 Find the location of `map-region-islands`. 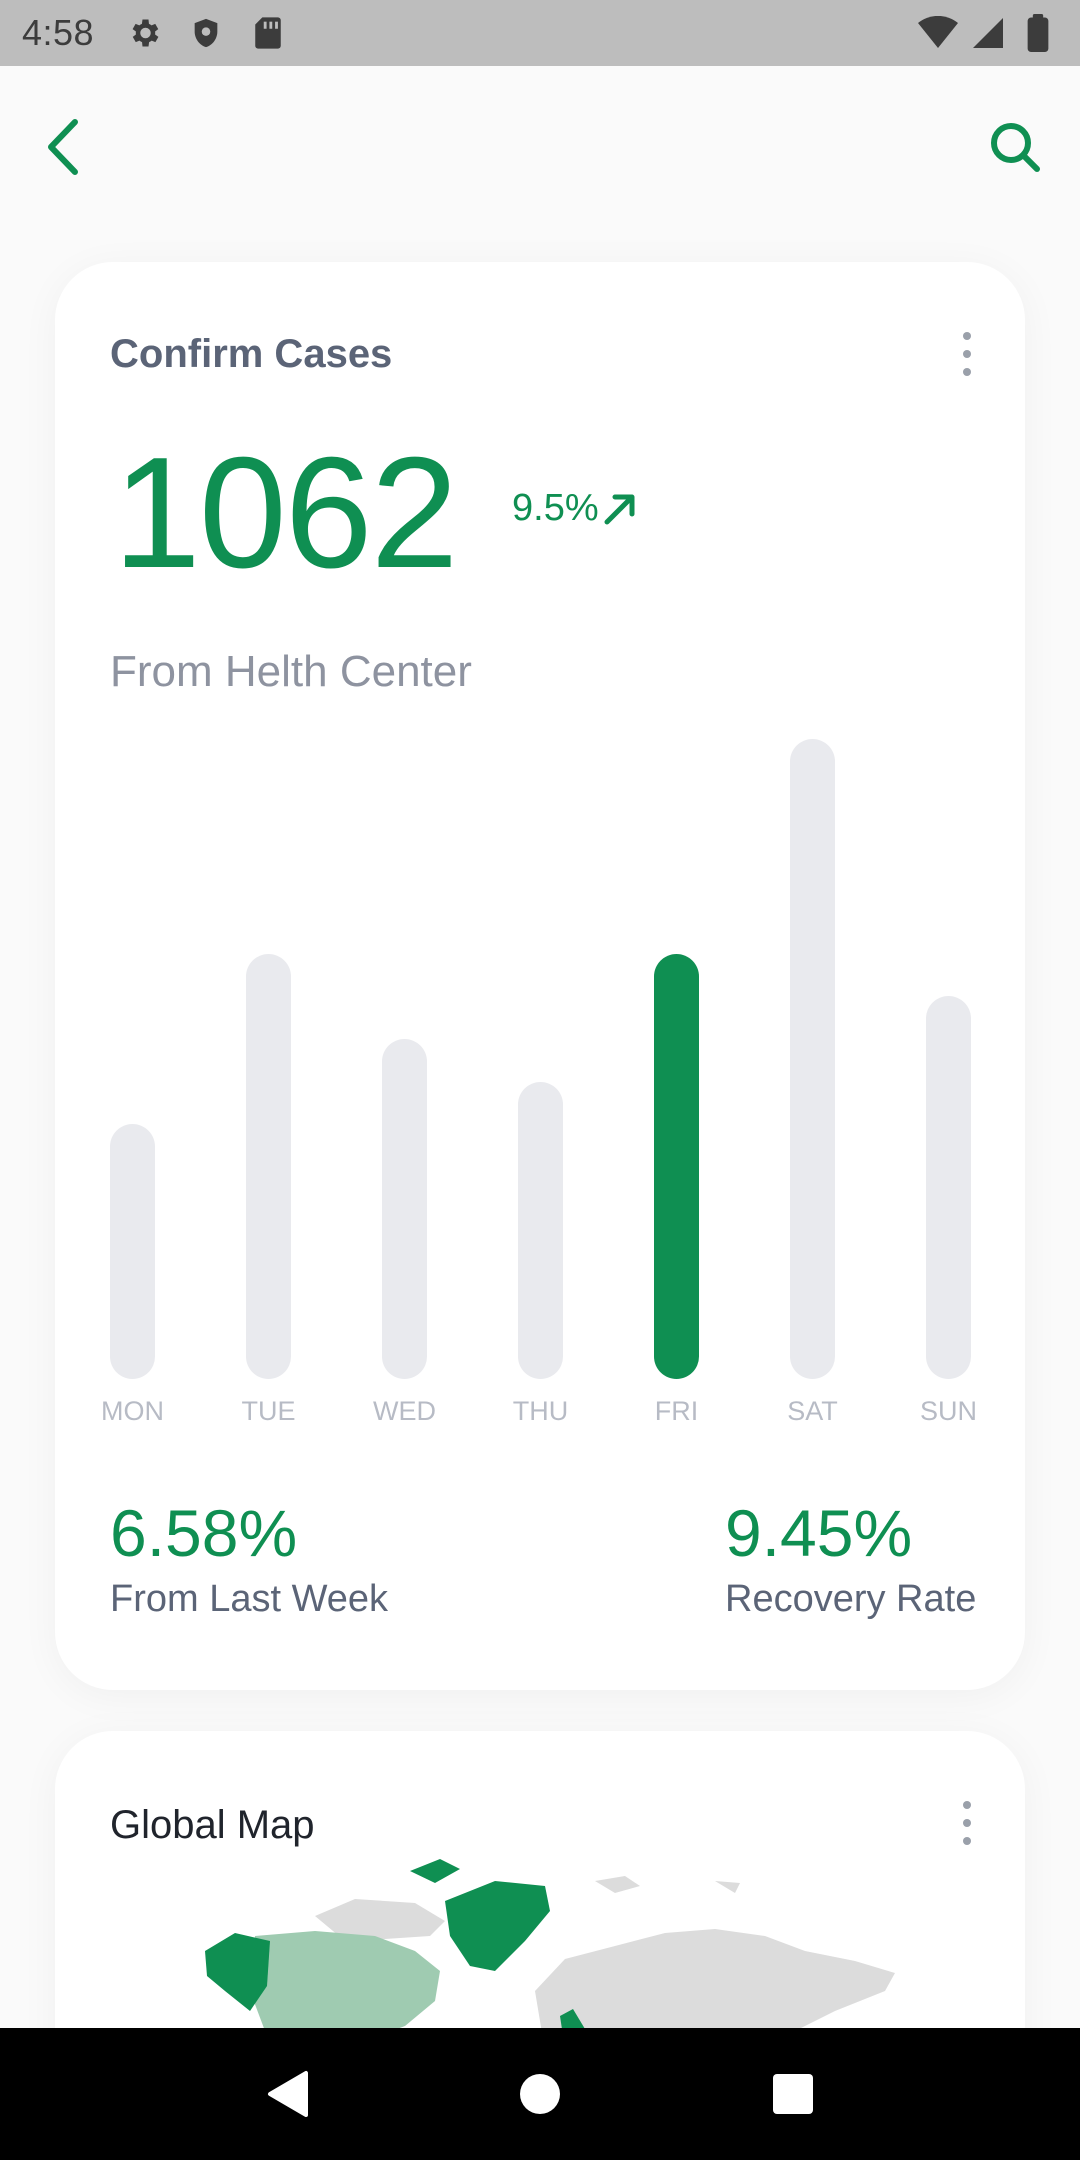

map-region-islands is located at coordinates (667, 1884).